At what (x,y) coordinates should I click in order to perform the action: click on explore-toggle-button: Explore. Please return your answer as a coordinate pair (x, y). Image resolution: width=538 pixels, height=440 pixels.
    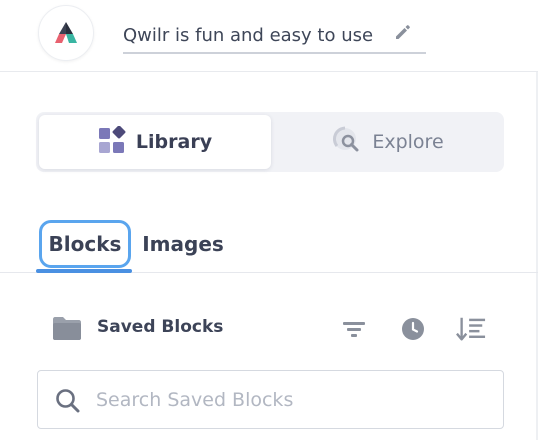
    Looking at the image, I should click on (388, 142).